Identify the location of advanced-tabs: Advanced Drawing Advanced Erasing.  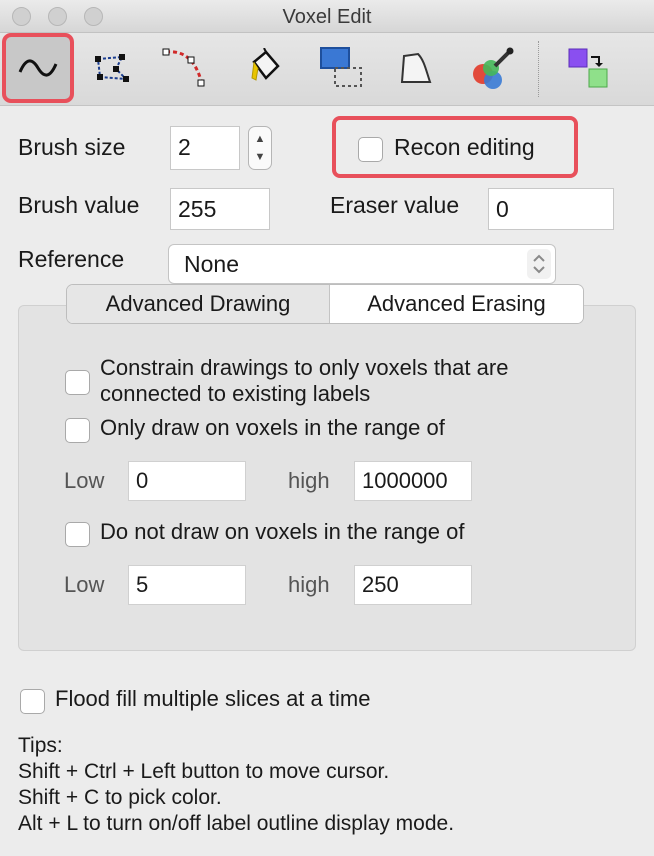
(325, 304).